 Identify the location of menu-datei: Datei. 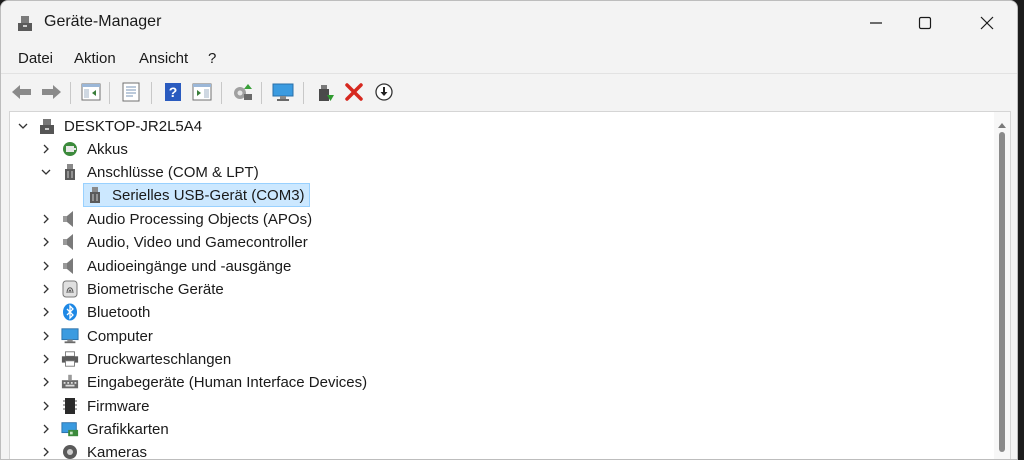
(35, 58).